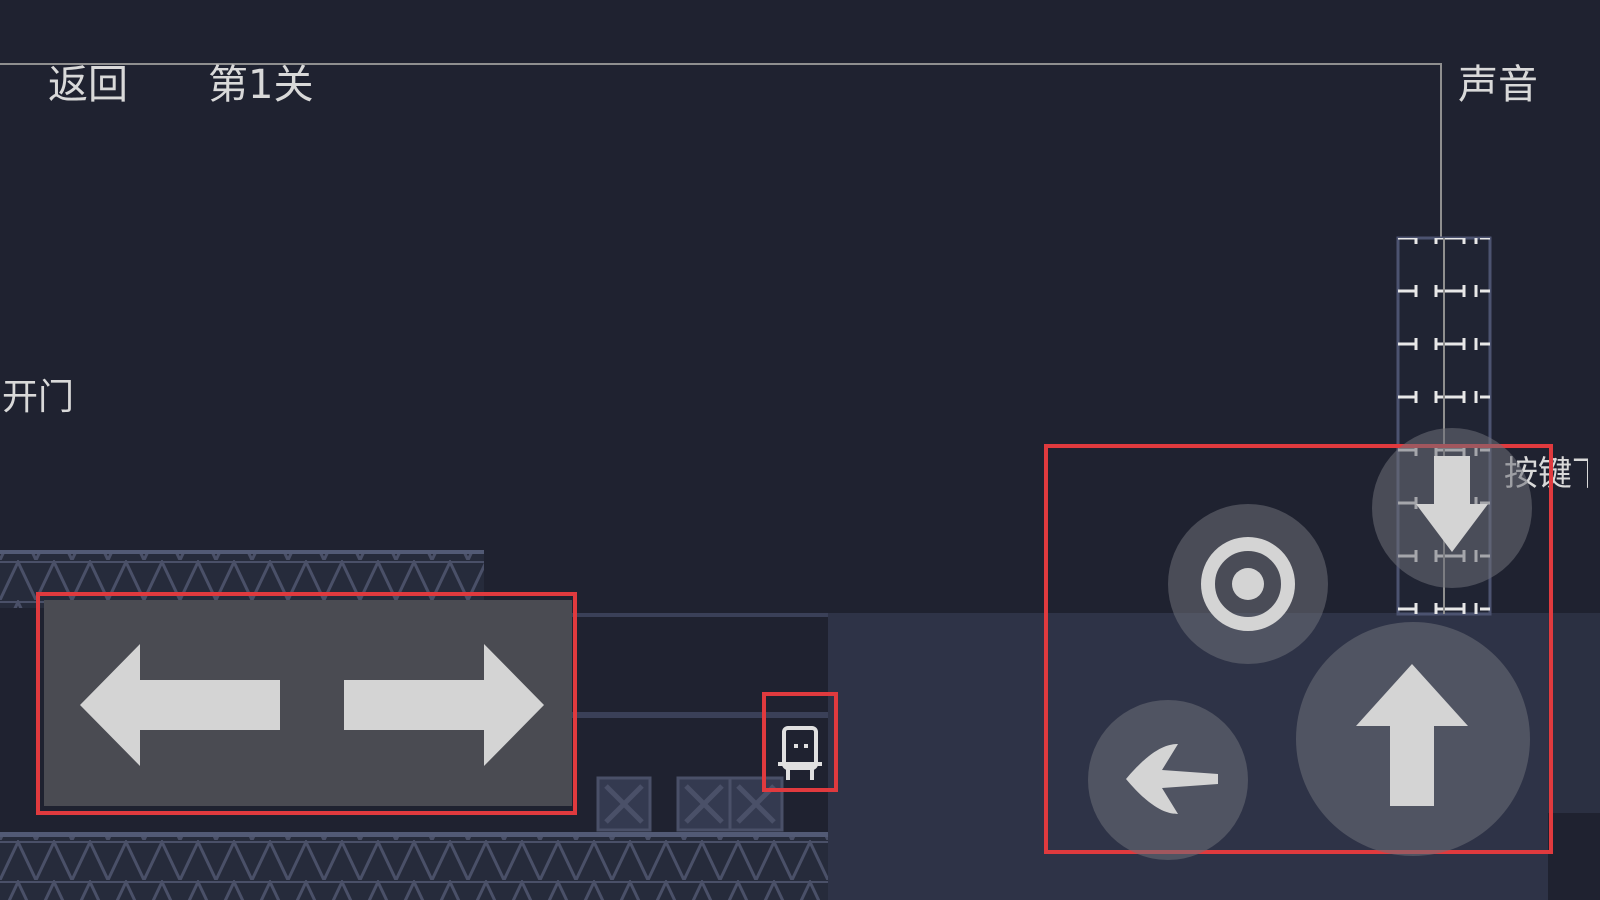 The image size is (1600, 900). What do you see at coordinates (1248, 584) in the screenshot?
I see `target-icon` at bounding box center [1248, 584].